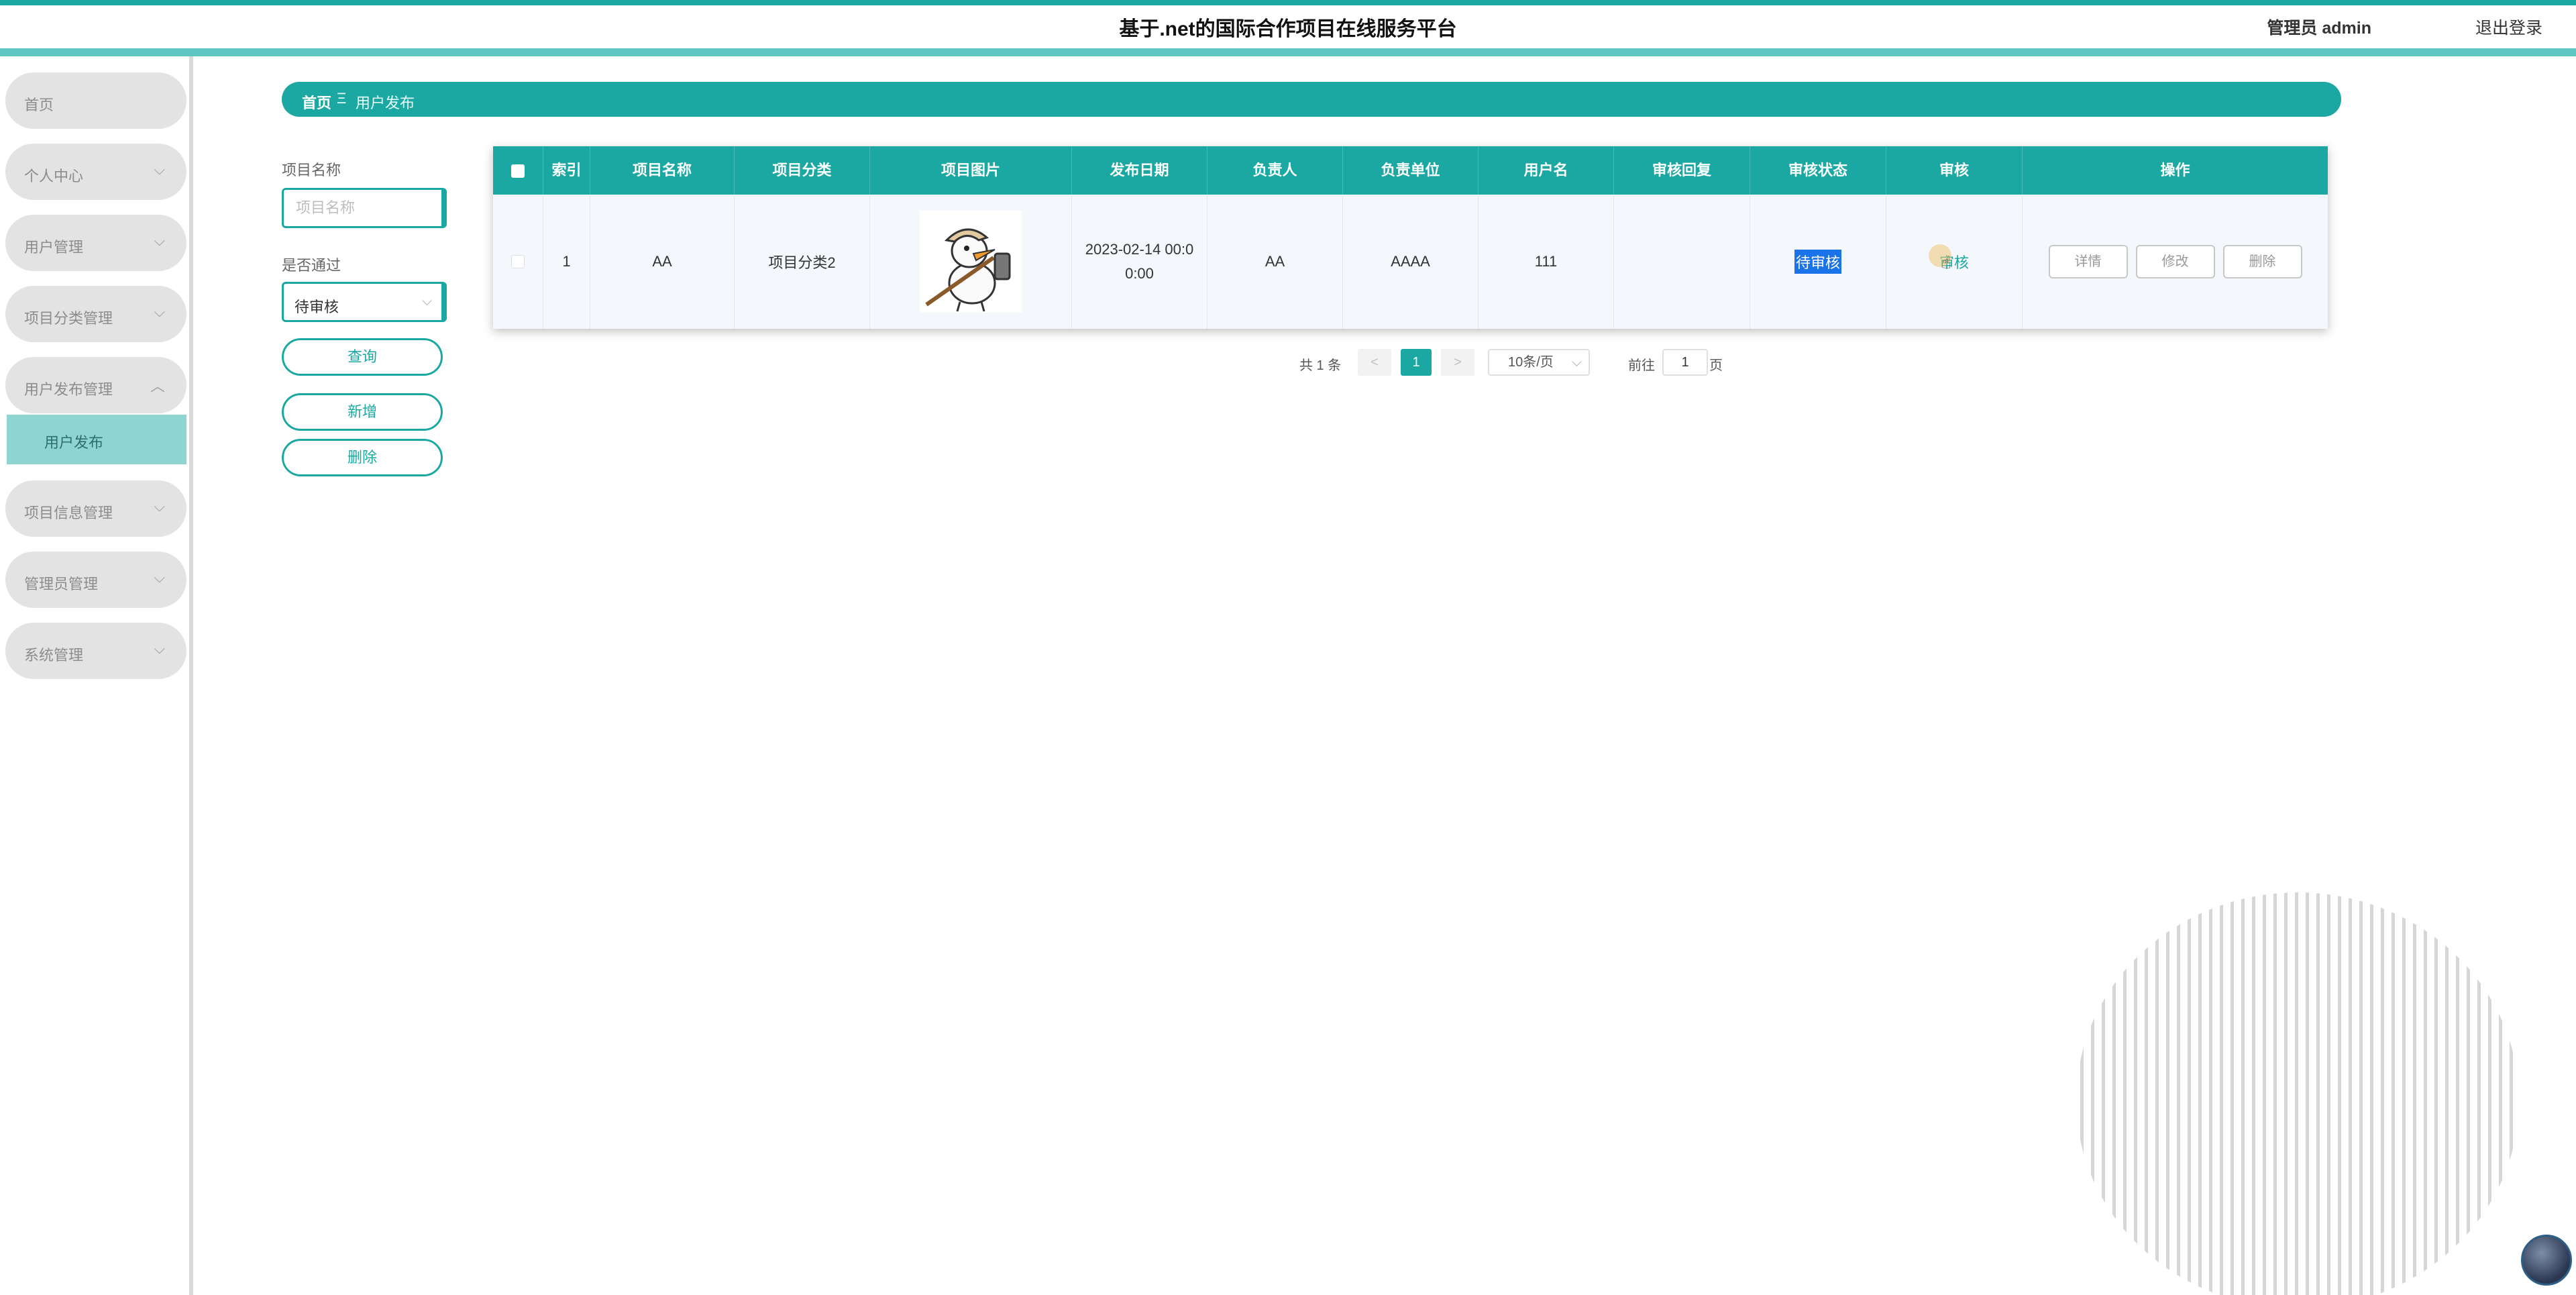  I want to click on goto-label: 前往, so click(1641, 365).